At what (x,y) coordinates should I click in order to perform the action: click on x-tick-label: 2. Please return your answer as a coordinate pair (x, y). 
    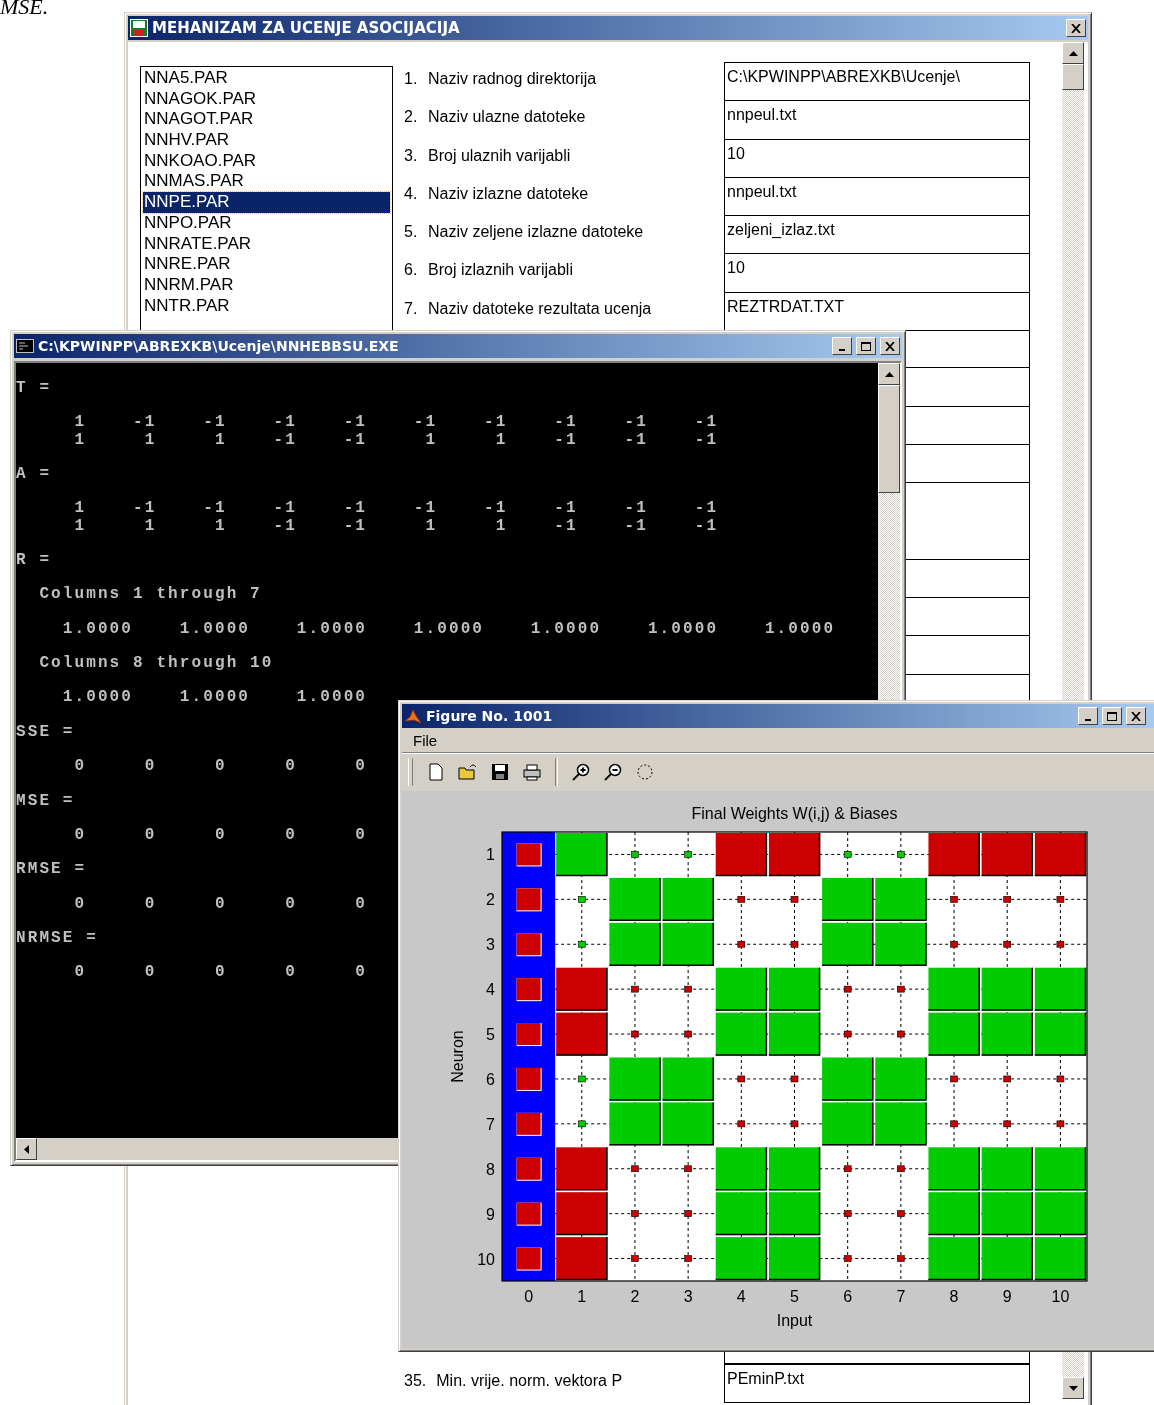
    Looking at the image, I should click on (635, 1296).